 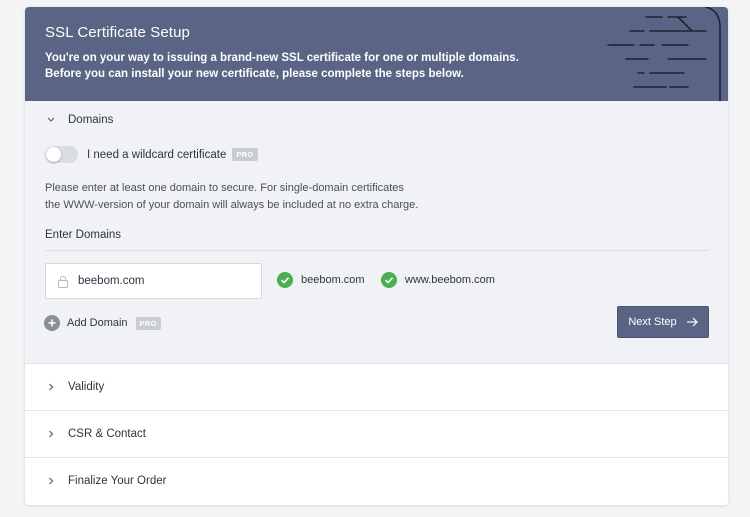 I want to click on verified-domain-1: beebom.com, so click(x=321, y=280).